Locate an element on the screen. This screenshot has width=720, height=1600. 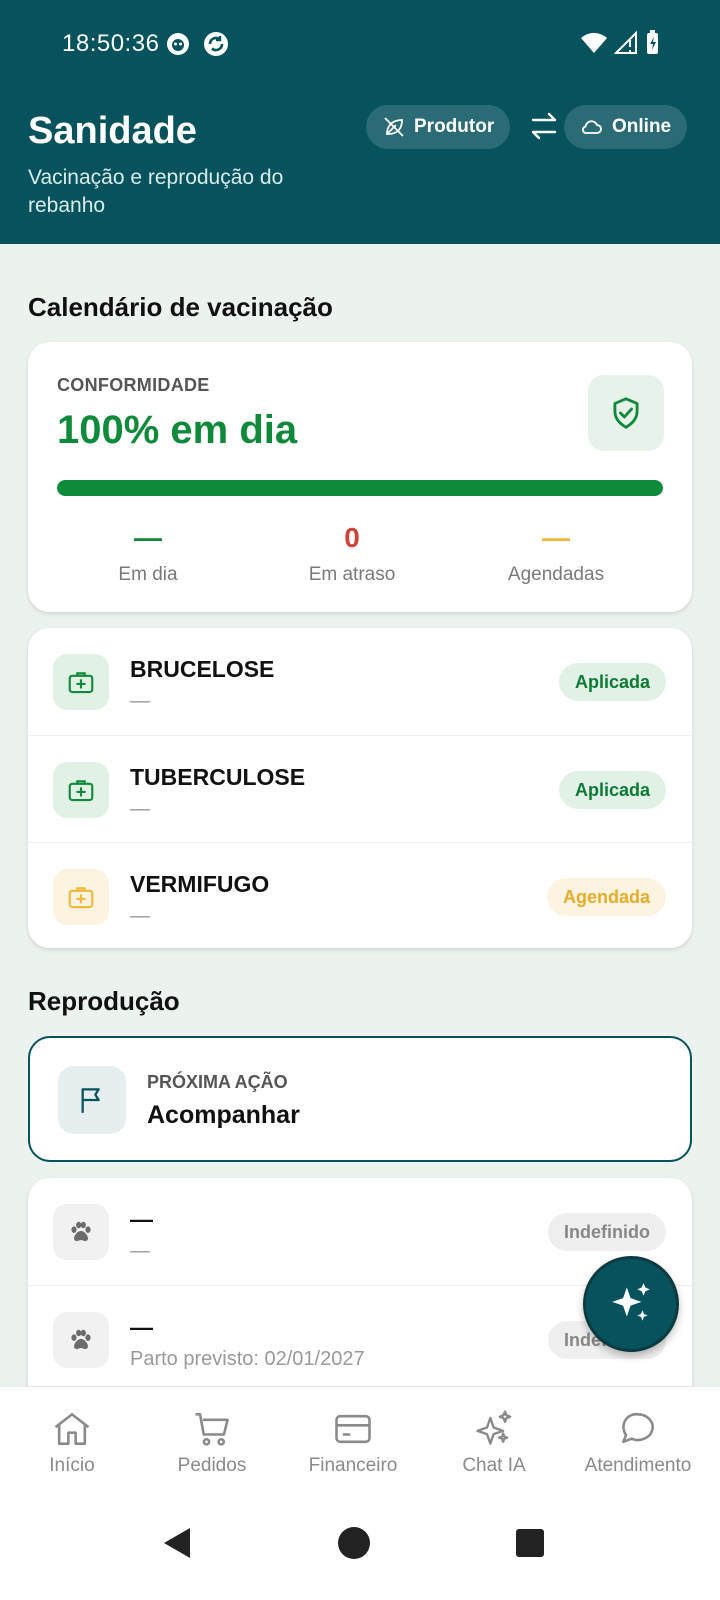
next-action-value: Acompanhar is located at coordinates (223, 1115).